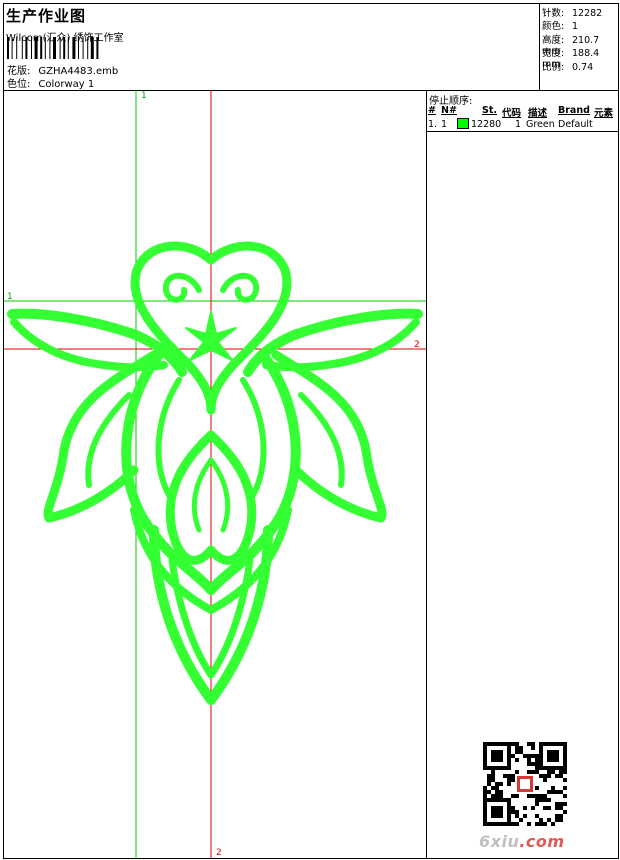 The image size is (620, 860). Describe the element at coordinates (46, 16) in the screenshot. I see `document-title: 生产作业图` at that location.